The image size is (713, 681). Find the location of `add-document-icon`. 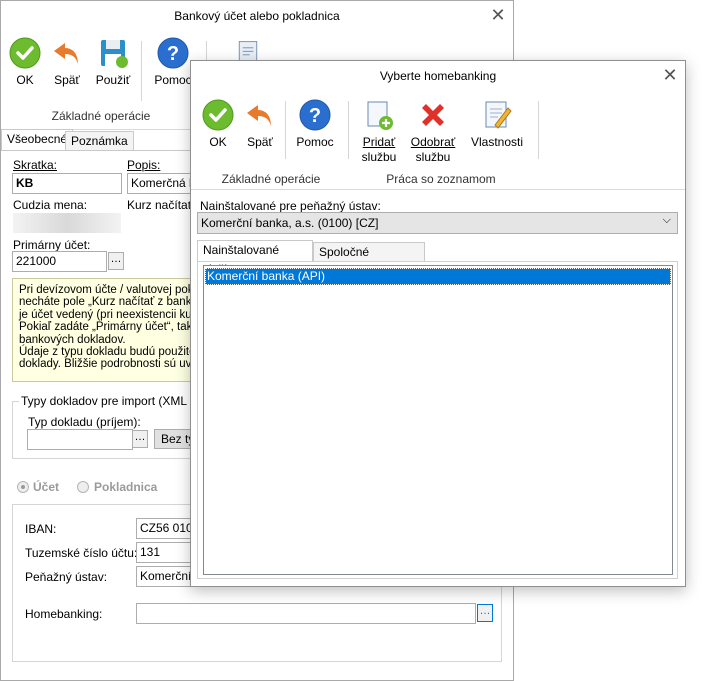

add-document-icon is located at coordinates (380, 115).